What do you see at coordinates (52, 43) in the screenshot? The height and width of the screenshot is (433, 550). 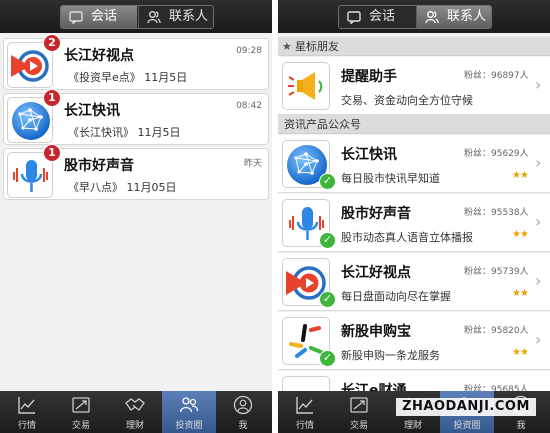 I see `unread-badge: 2` at bounding box center [52, 43].